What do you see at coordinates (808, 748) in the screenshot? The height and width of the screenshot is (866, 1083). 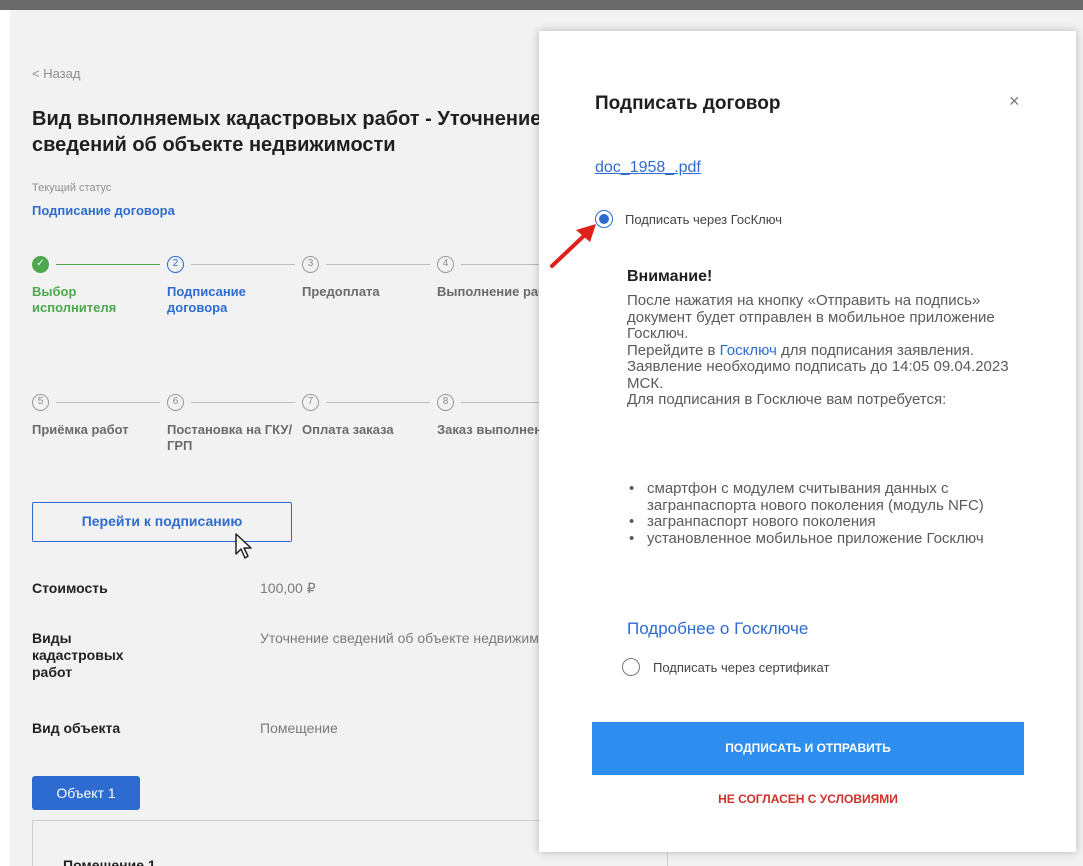 I see `sign-and-send-button: ПОДПИСАТЬ И ОТПРАВИТЬ` at bounding box center [808, 748].